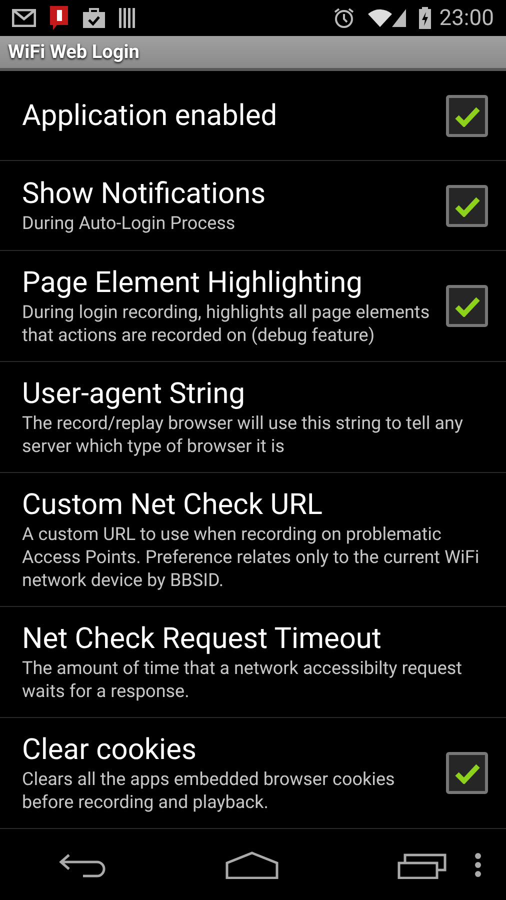  Describe the element at coordinates (425, 18) in the screenshot. I see `battery-icon` at that location.